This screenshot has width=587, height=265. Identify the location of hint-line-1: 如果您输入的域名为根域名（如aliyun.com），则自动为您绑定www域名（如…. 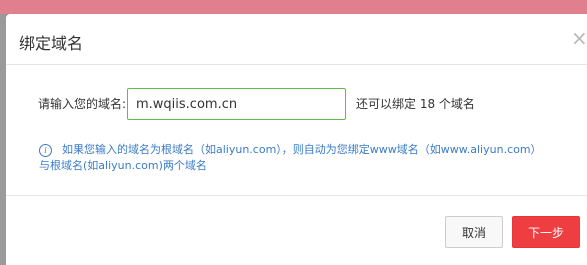
(302, 149).